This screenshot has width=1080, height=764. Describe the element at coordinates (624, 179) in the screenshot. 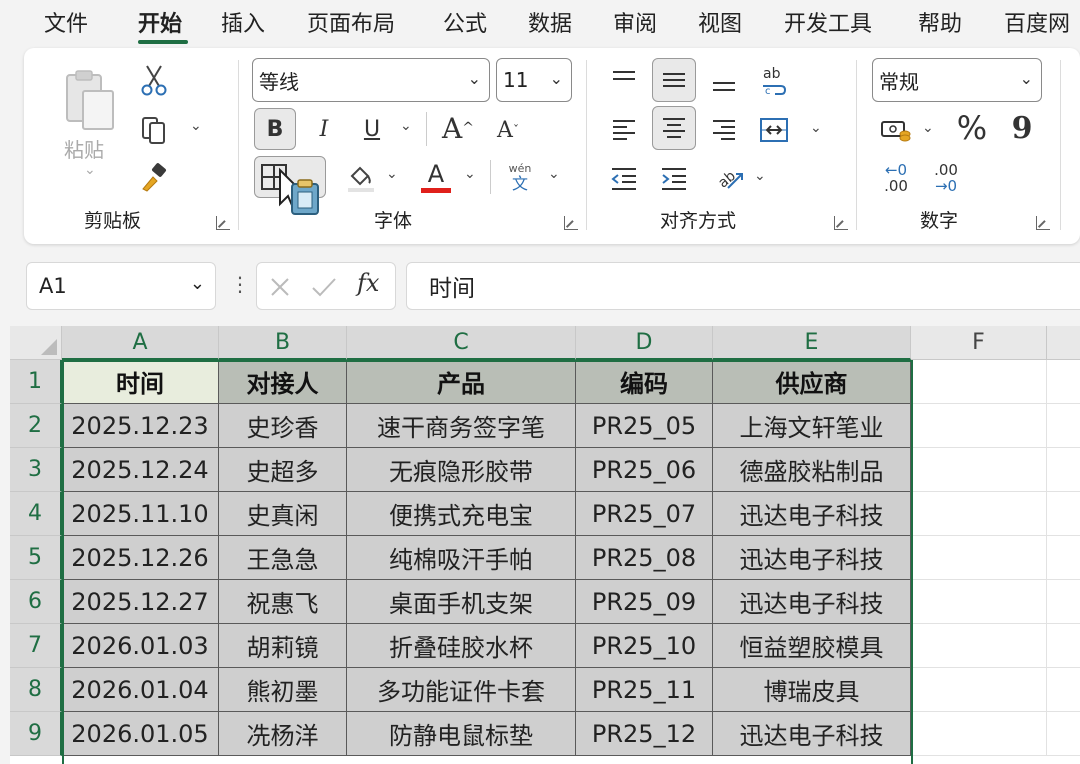

I see `decrease-indent-button` at that location.